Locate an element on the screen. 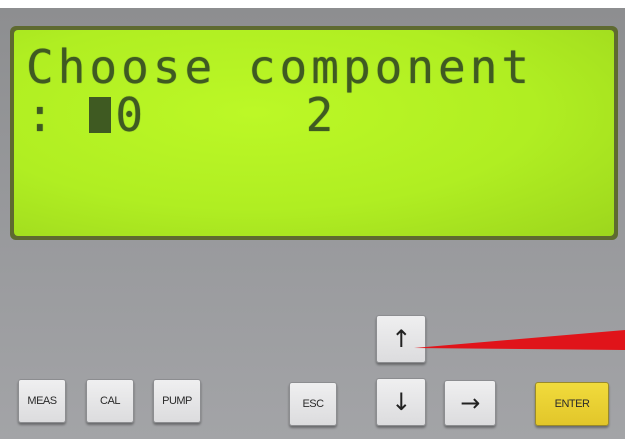 Image resolution: width=625 pixels, height=439 pixels. pump-button: PUMP is located at coordinates (177, 401).